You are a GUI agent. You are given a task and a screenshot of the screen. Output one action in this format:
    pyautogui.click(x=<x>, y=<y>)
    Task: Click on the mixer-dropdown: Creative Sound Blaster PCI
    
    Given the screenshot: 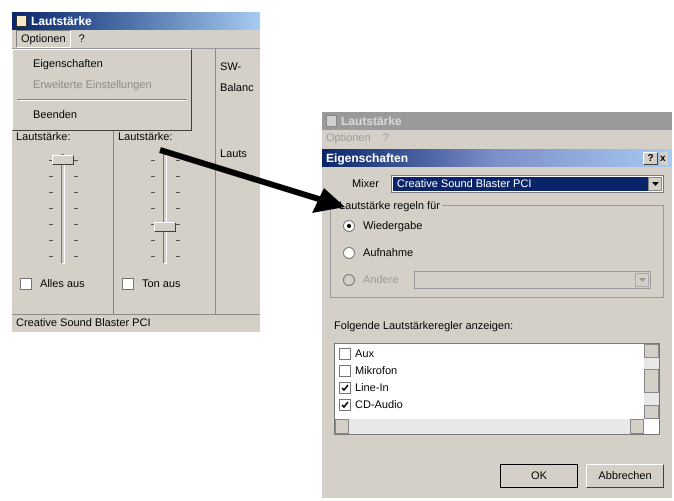 What is the action you would take?
    pyautogui.click(x=527, y=184)
    